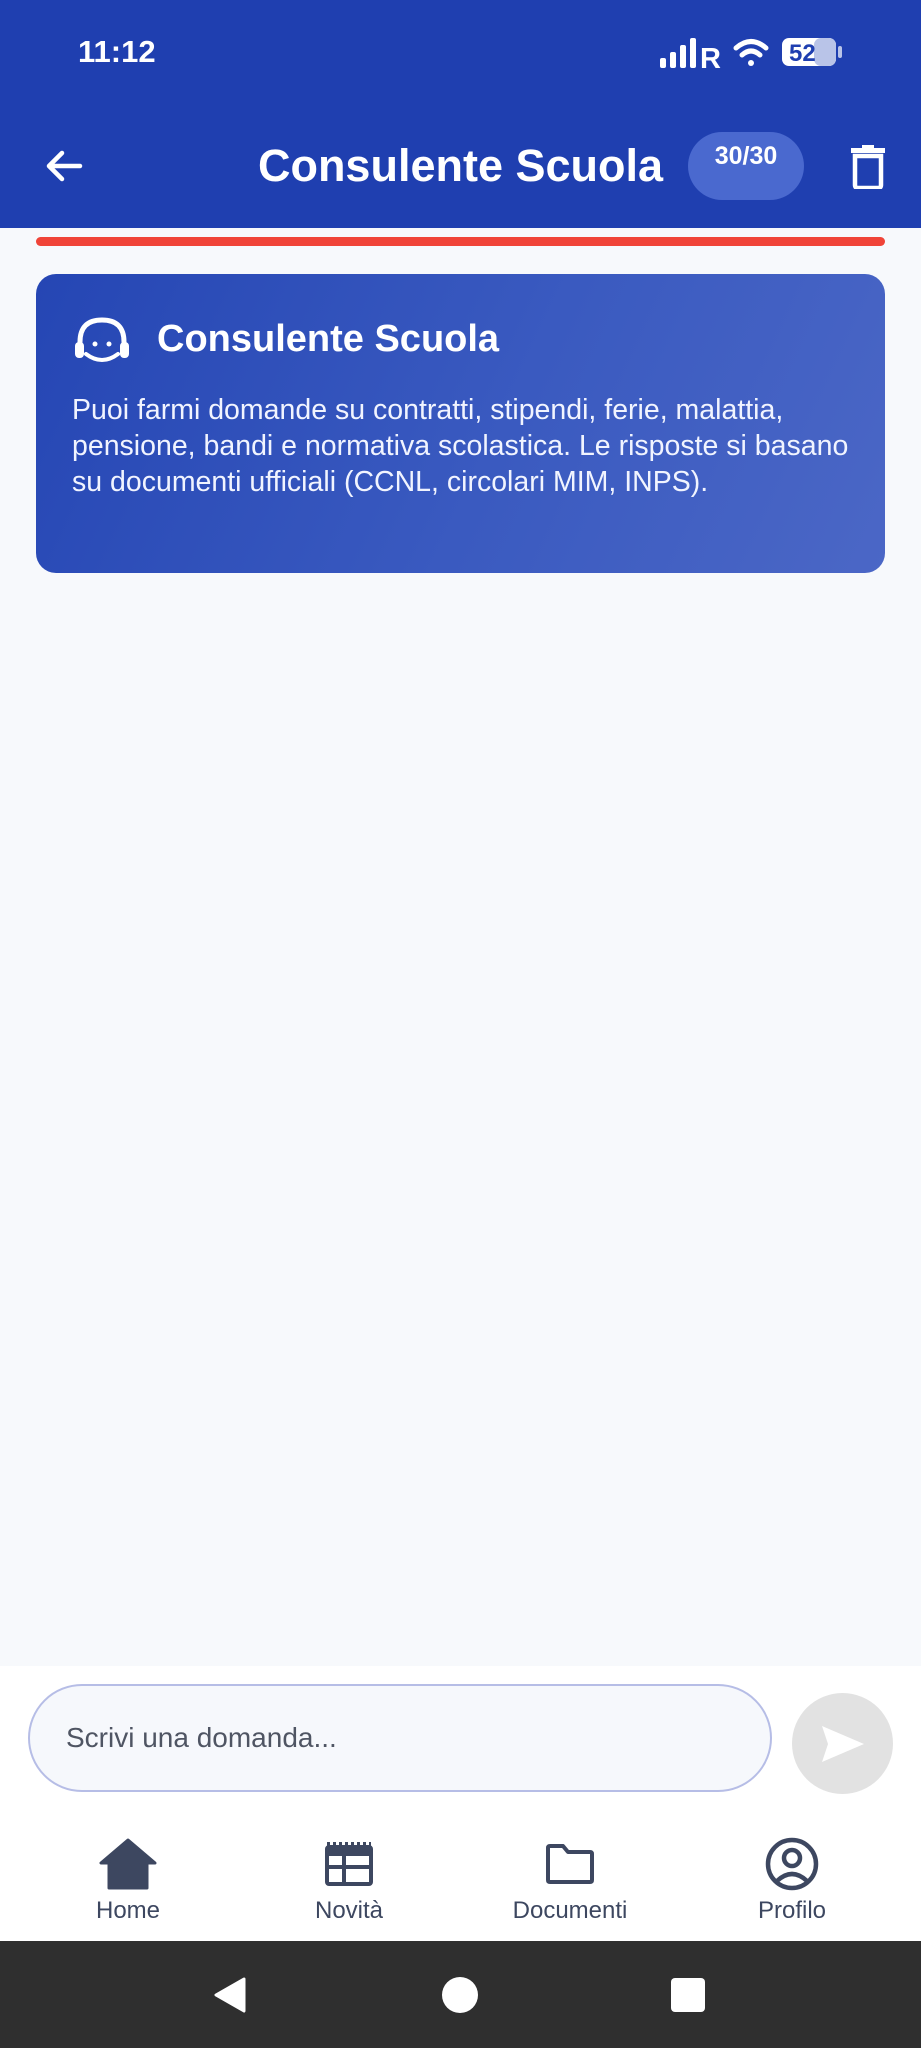 This screenshot has height=2048, width=921. I want to click on trash-icon, so click(868, 167).